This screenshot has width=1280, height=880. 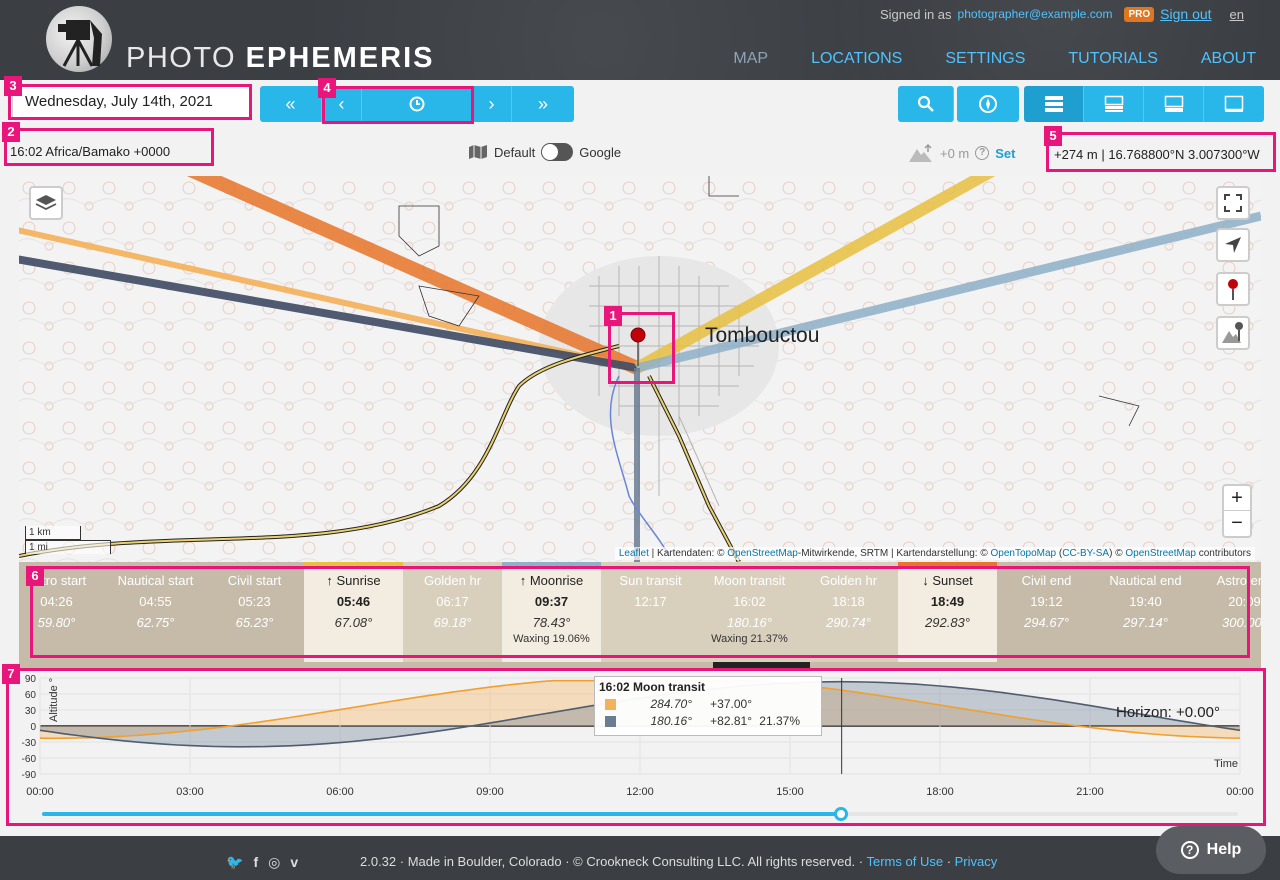 I want to click on scale-km: 1 km, so click(x=53, y=533).